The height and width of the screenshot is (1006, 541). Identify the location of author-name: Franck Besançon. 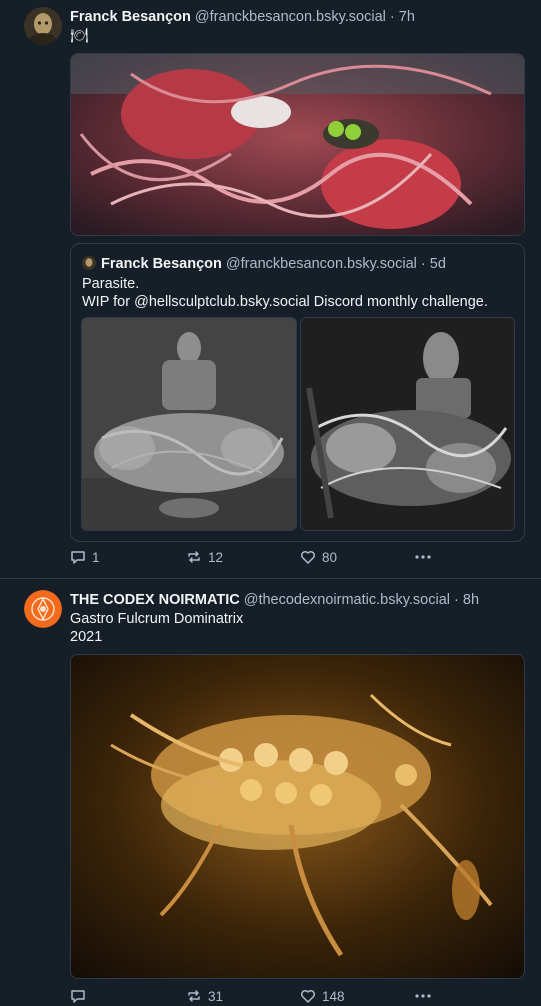
(130, 17).